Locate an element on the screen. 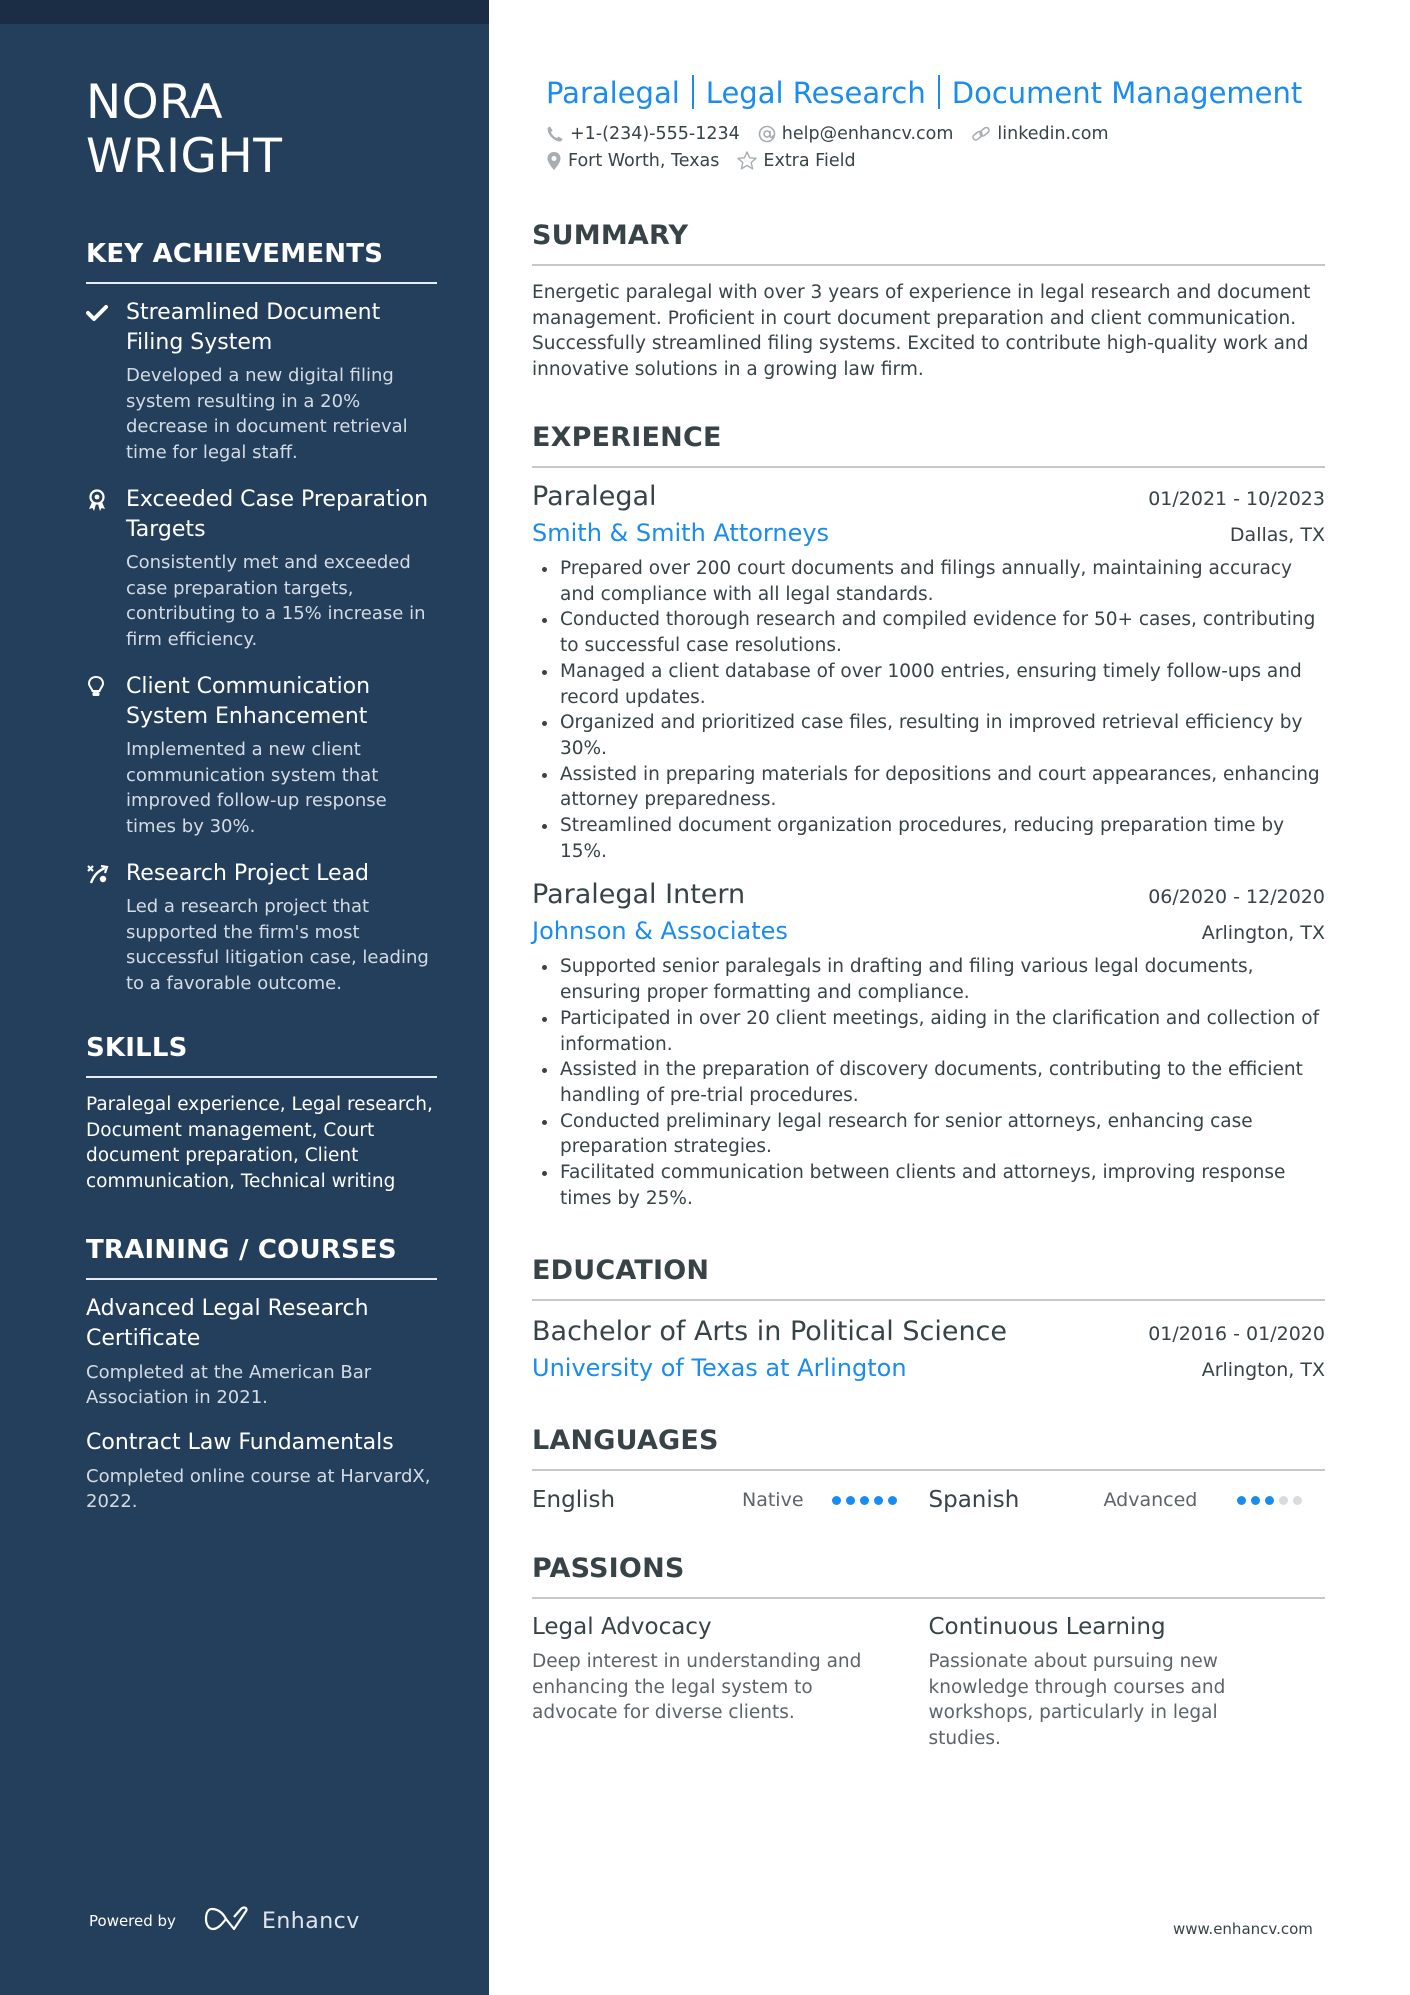 This screenshot has width=1410, height=1995. link-icon is located at coordinates (981, 133).